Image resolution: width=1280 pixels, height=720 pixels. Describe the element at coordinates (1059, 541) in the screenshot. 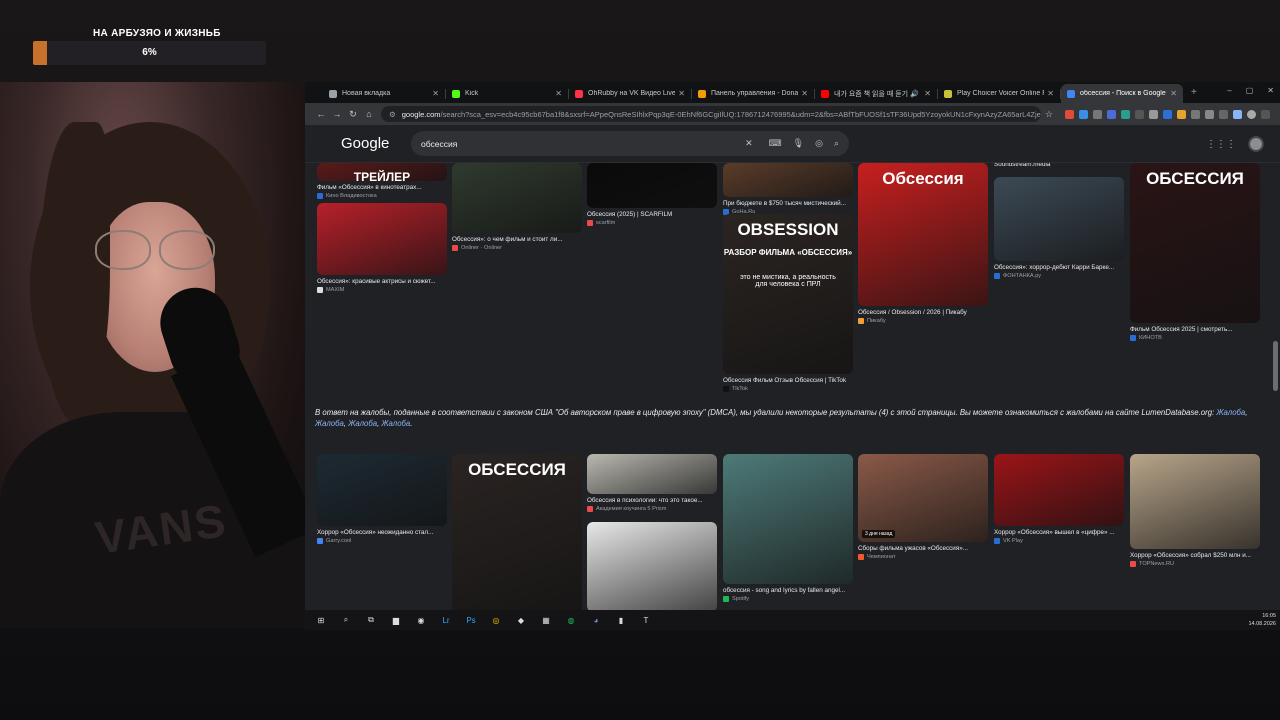

I see `result-source: VK Play` at that location.